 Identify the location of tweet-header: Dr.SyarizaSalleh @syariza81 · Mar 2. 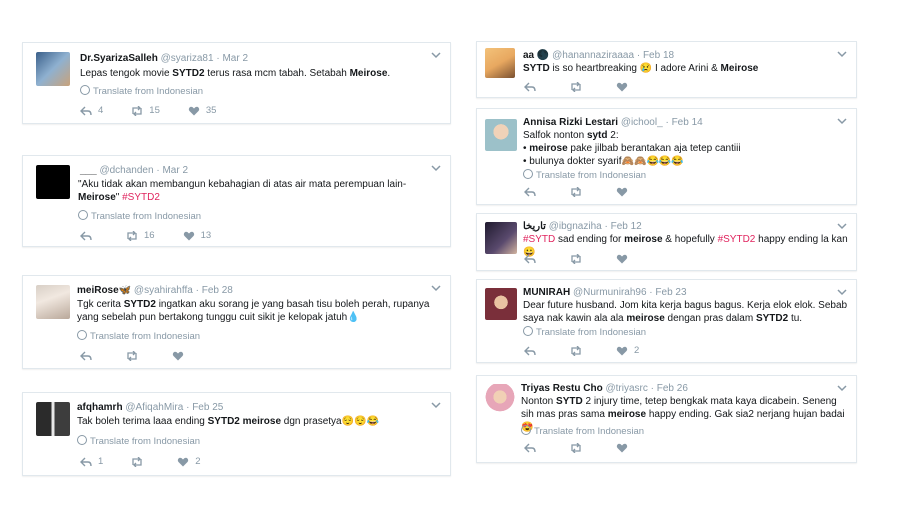
(164, 58).